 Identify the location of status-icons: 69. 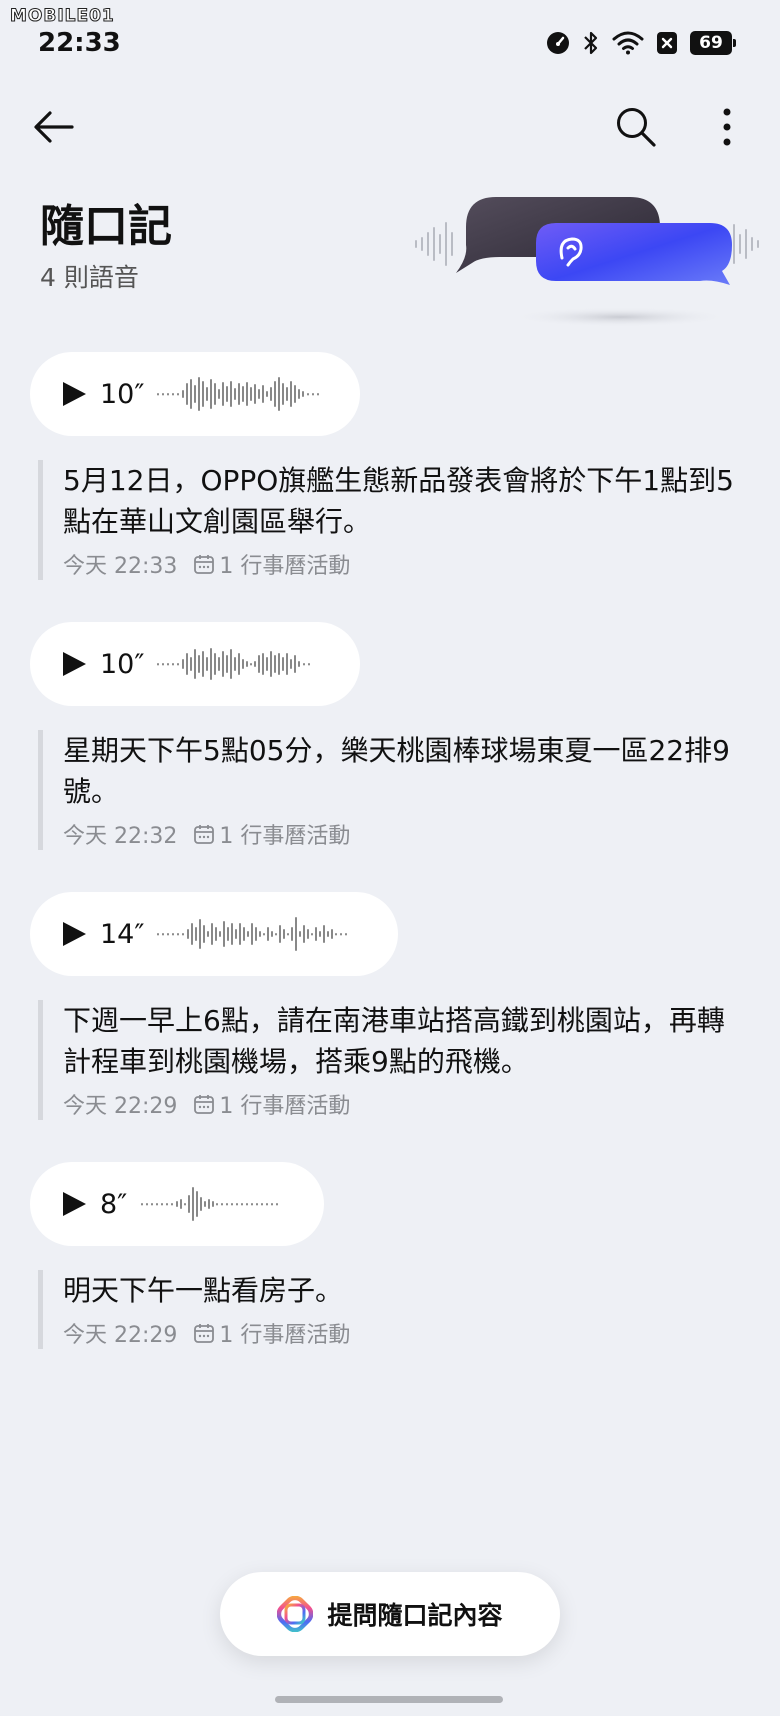
(641, 43).